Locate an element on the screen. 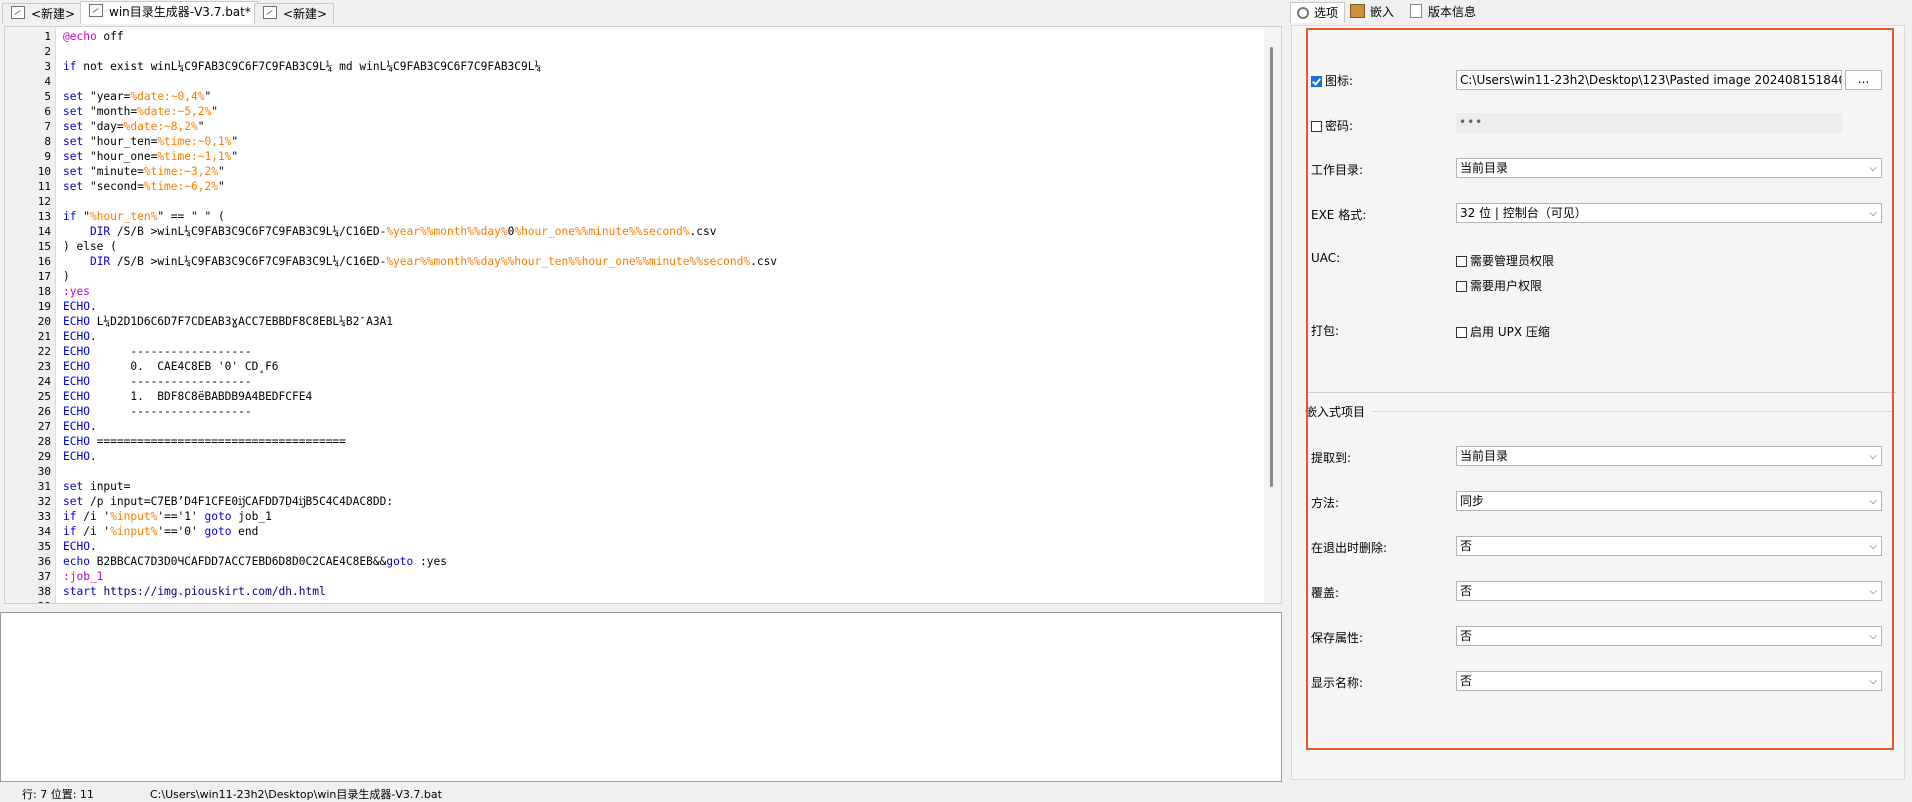  line-number: 29 is located at coordinates (44, 456).